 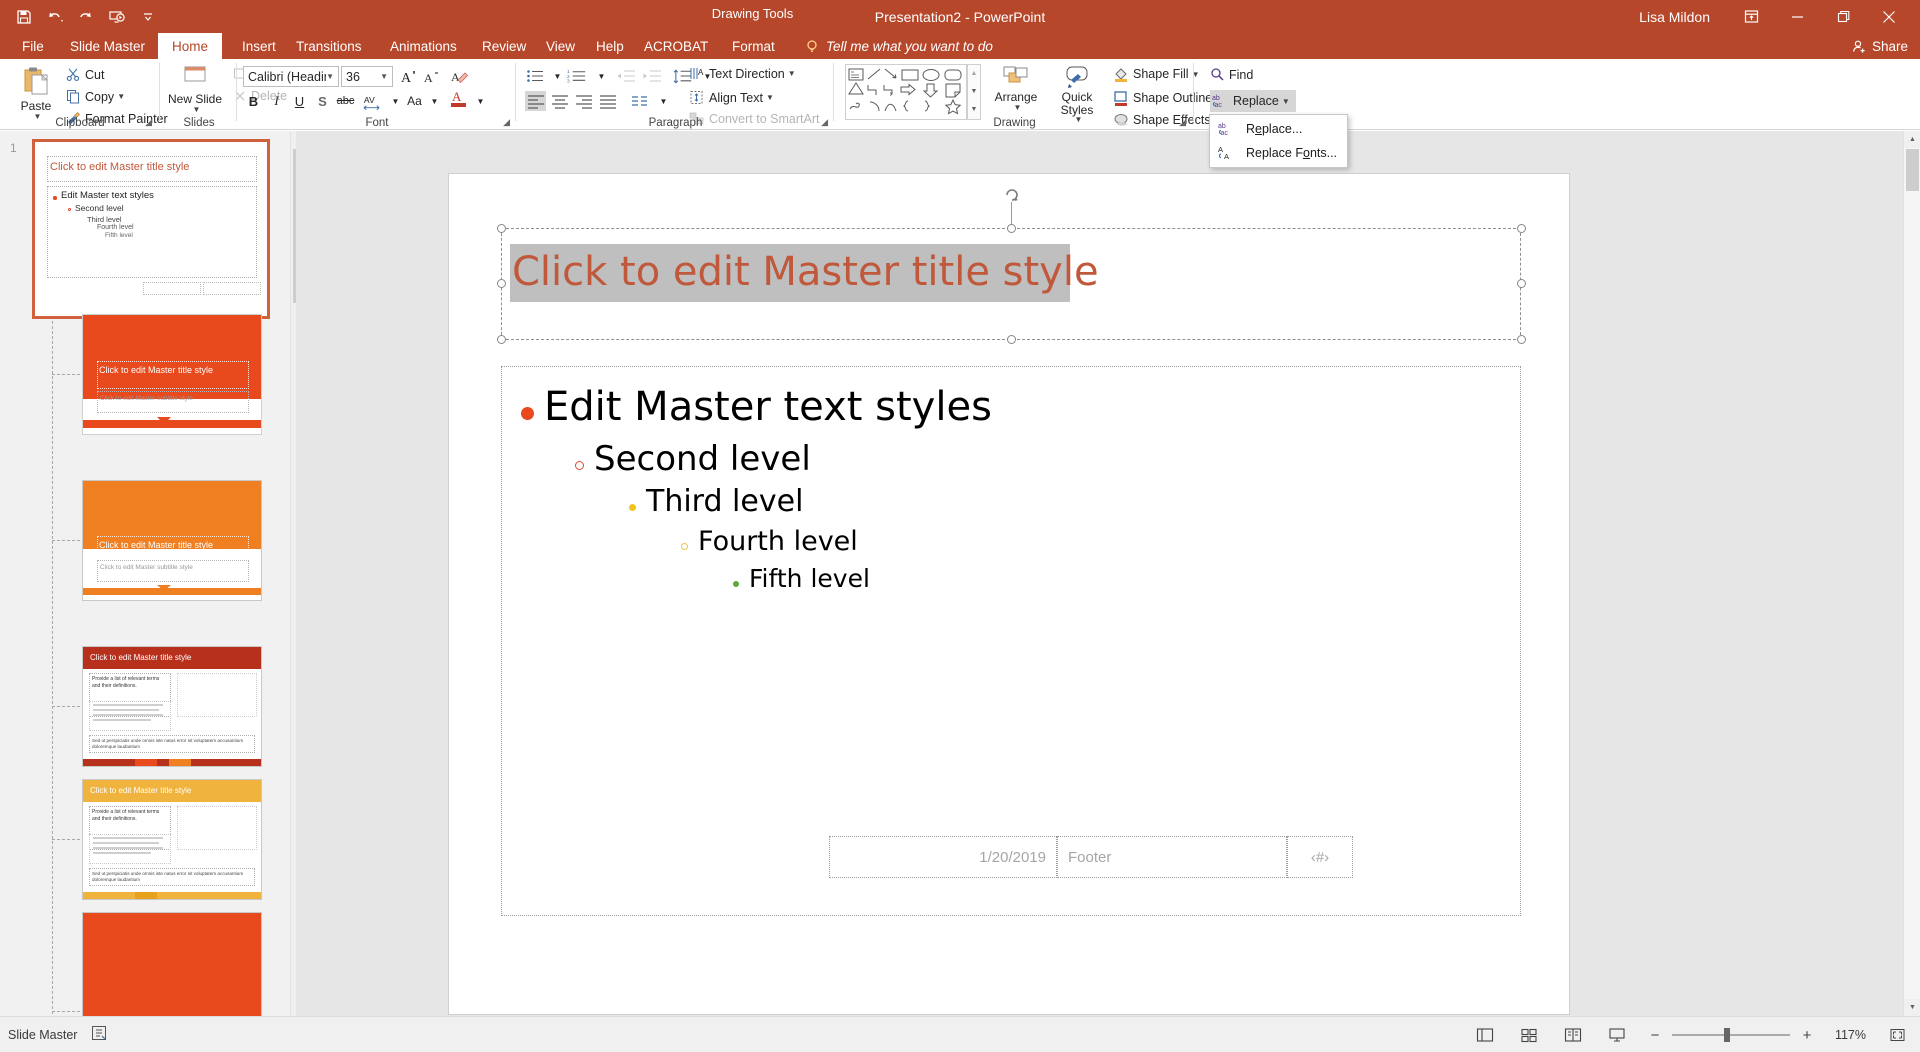 I want to click on replace-chevron-down-icon: ▼, so click(x=1286, y=101).